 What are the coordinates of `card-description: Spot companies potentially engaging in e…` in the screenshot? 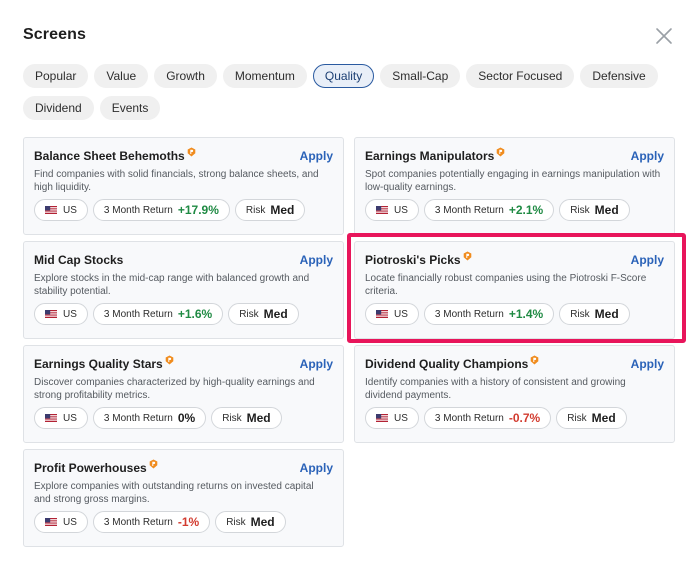 It's located at (513, 181).